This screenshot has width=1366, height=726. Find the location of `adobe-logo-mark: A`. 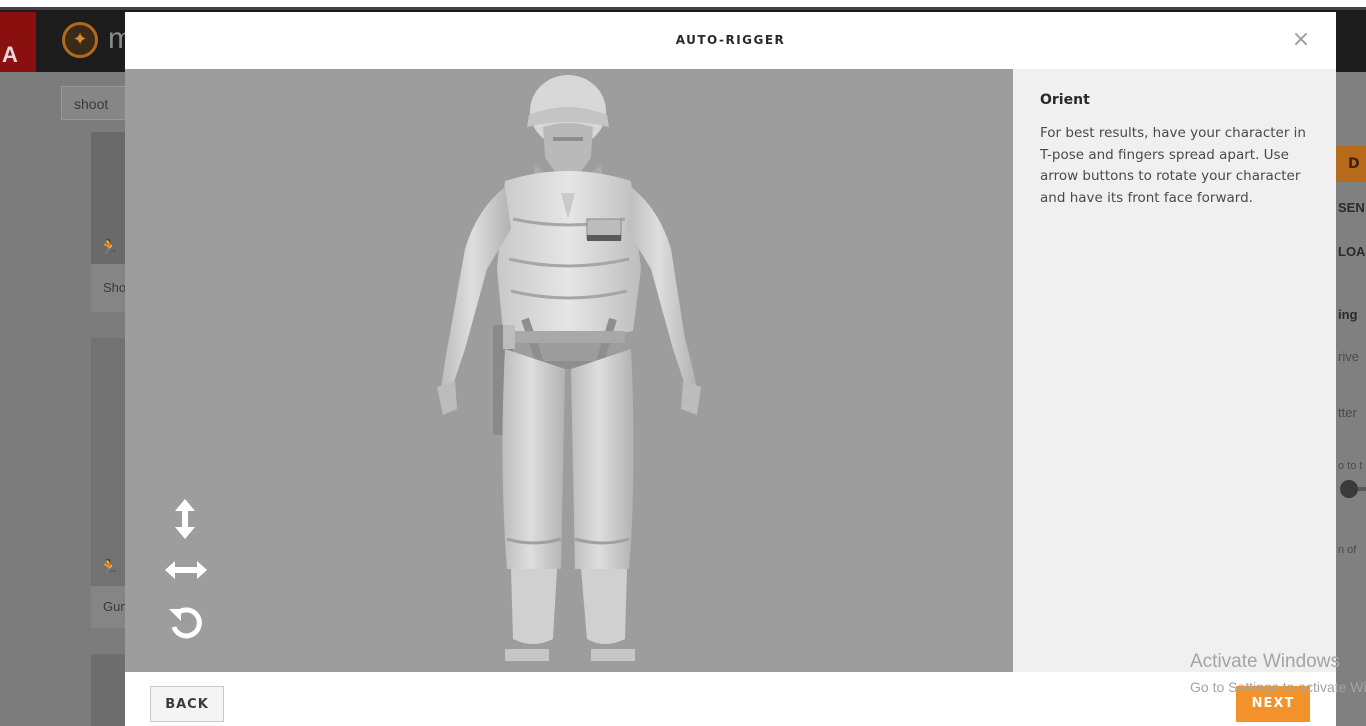

adobe-logo-mark: A is located at coordinates (10, 54).